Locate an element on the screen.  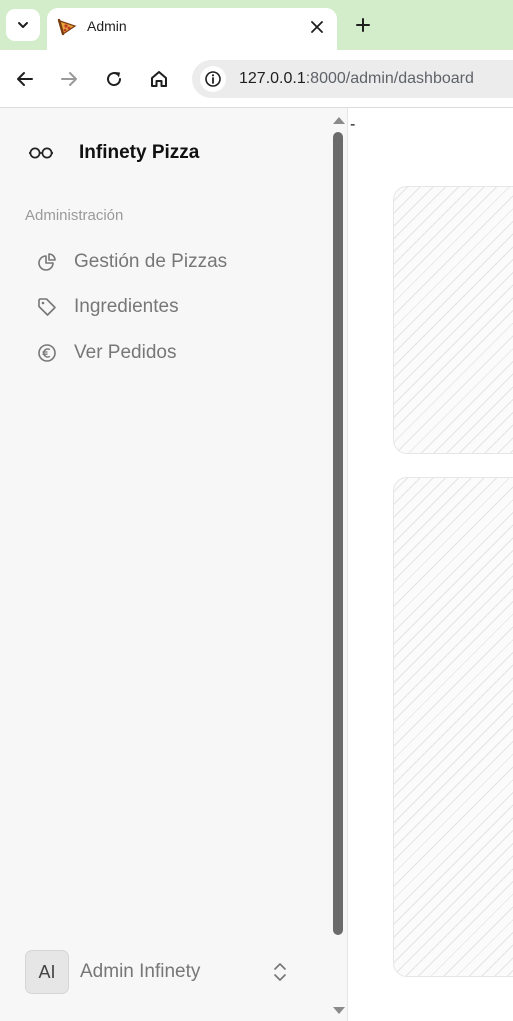
forward-button is located at coordinates (69, 79).